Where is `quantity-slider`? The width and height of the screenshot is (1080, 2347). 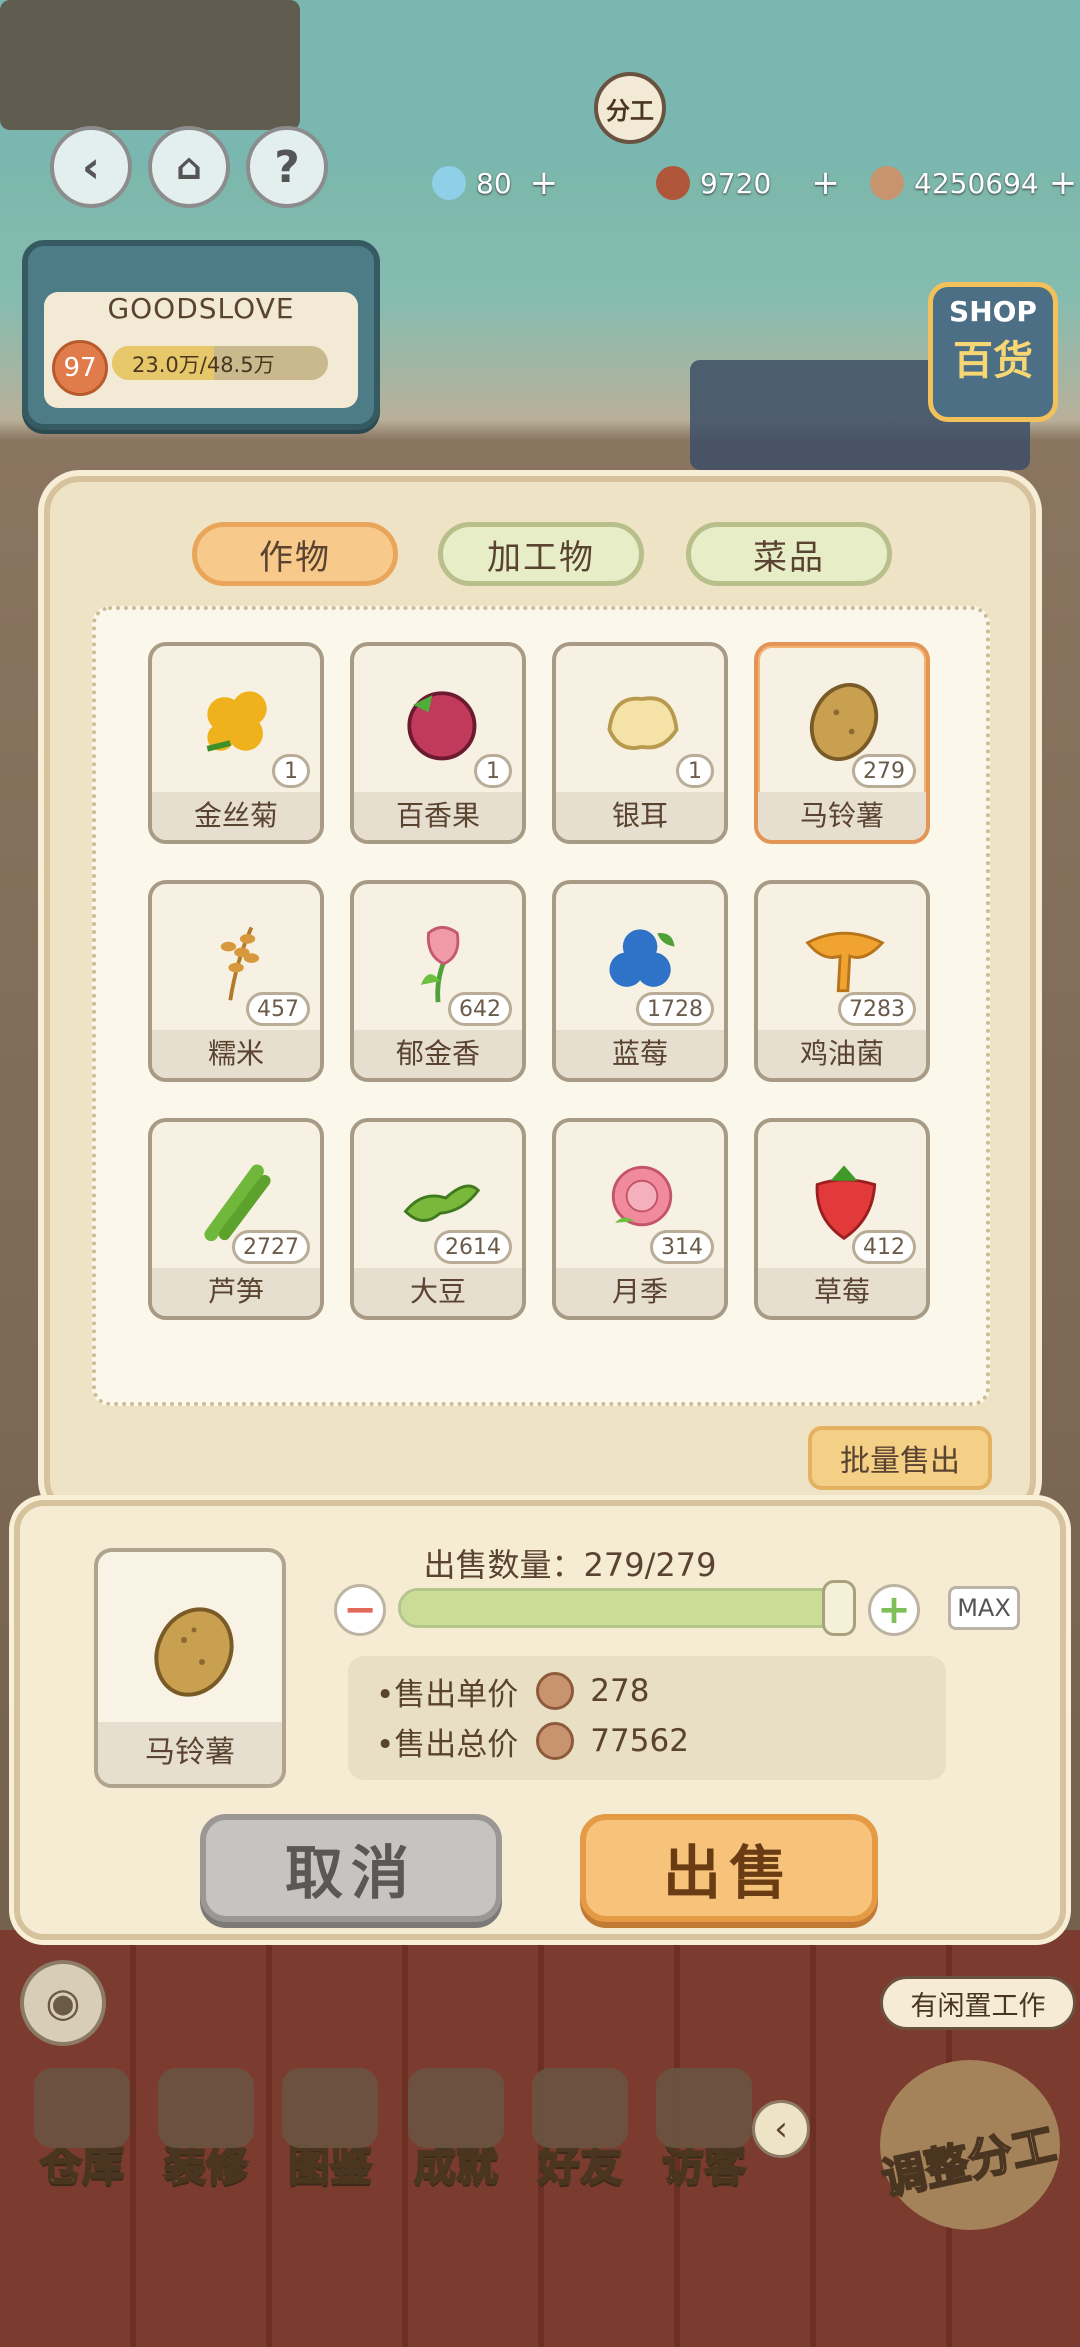
quantity-slider is located at coordinates (623, 1608).